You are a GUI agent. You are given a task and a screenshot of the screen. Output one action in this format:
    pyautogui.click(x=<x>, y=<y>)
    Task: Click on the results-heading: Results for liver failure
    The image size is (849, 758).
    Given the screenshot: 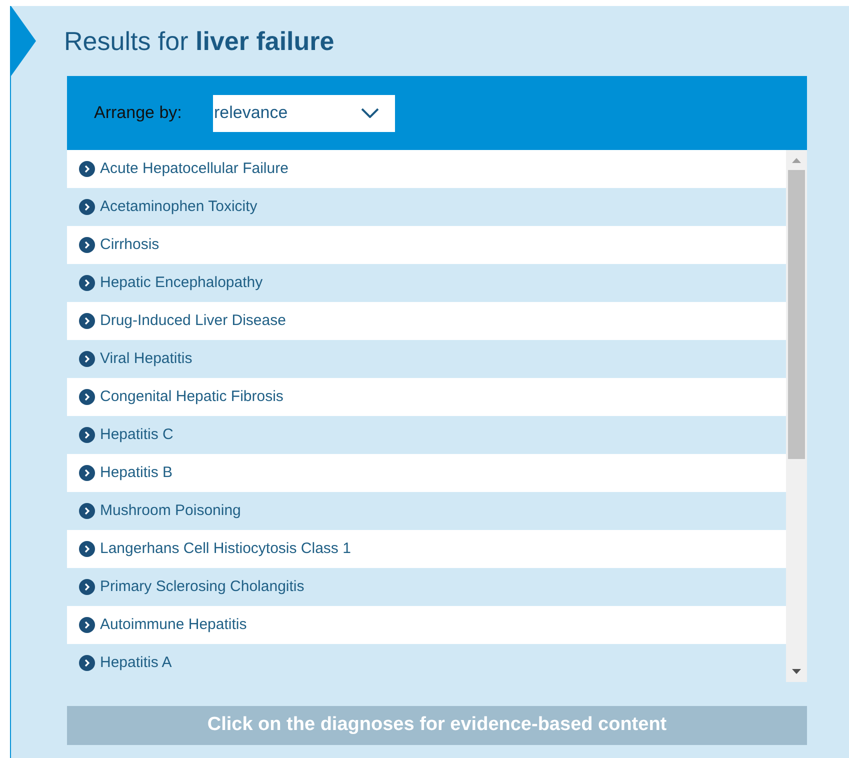 What is the action you would take?
    pyautogui.click(x=199, y=41)
    